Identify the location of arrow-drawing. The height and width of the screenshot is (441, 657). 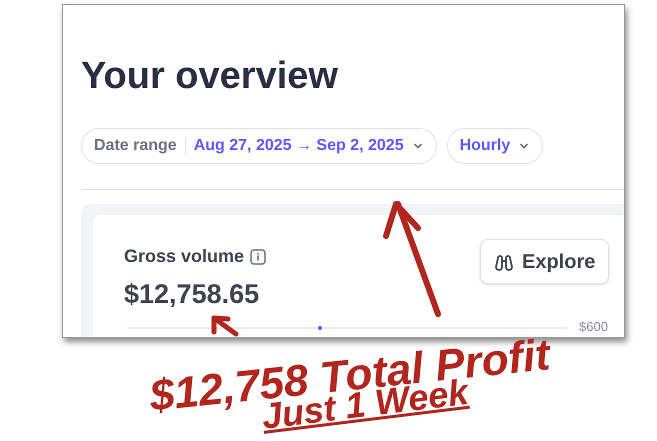
(225, 326).